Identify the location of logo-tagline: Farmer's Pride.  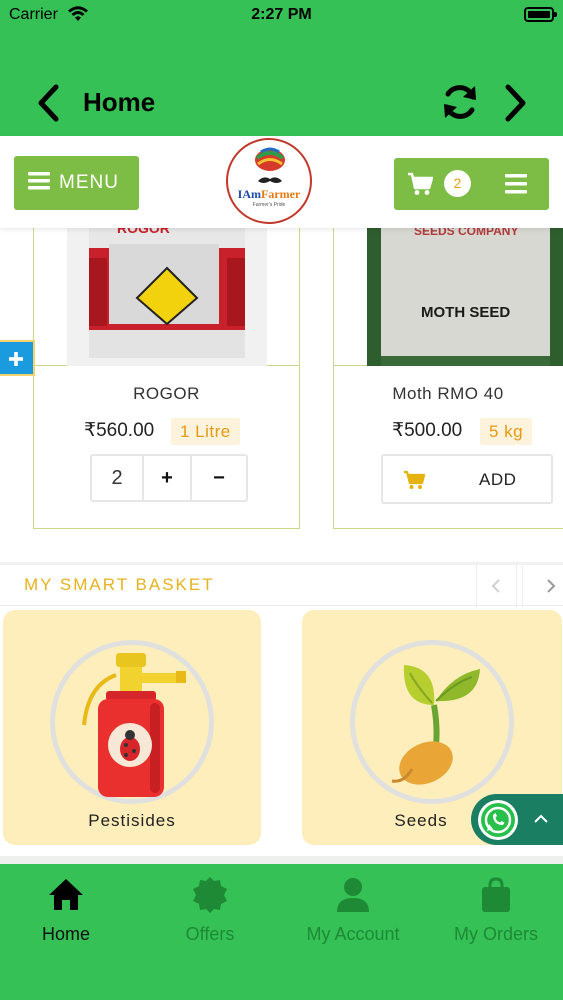
(269, 205).